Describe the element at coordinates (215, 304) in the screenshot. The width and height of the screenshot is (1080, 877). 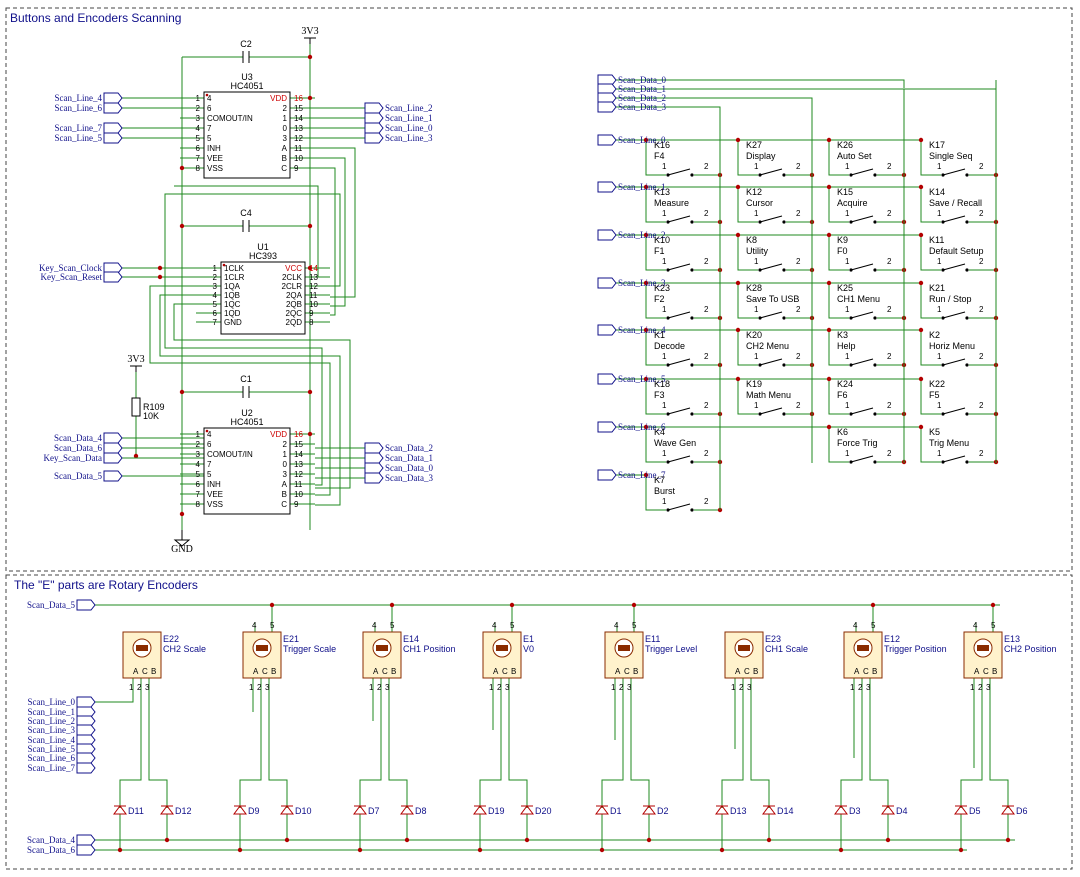
I see `pin-number: 5` at that location.